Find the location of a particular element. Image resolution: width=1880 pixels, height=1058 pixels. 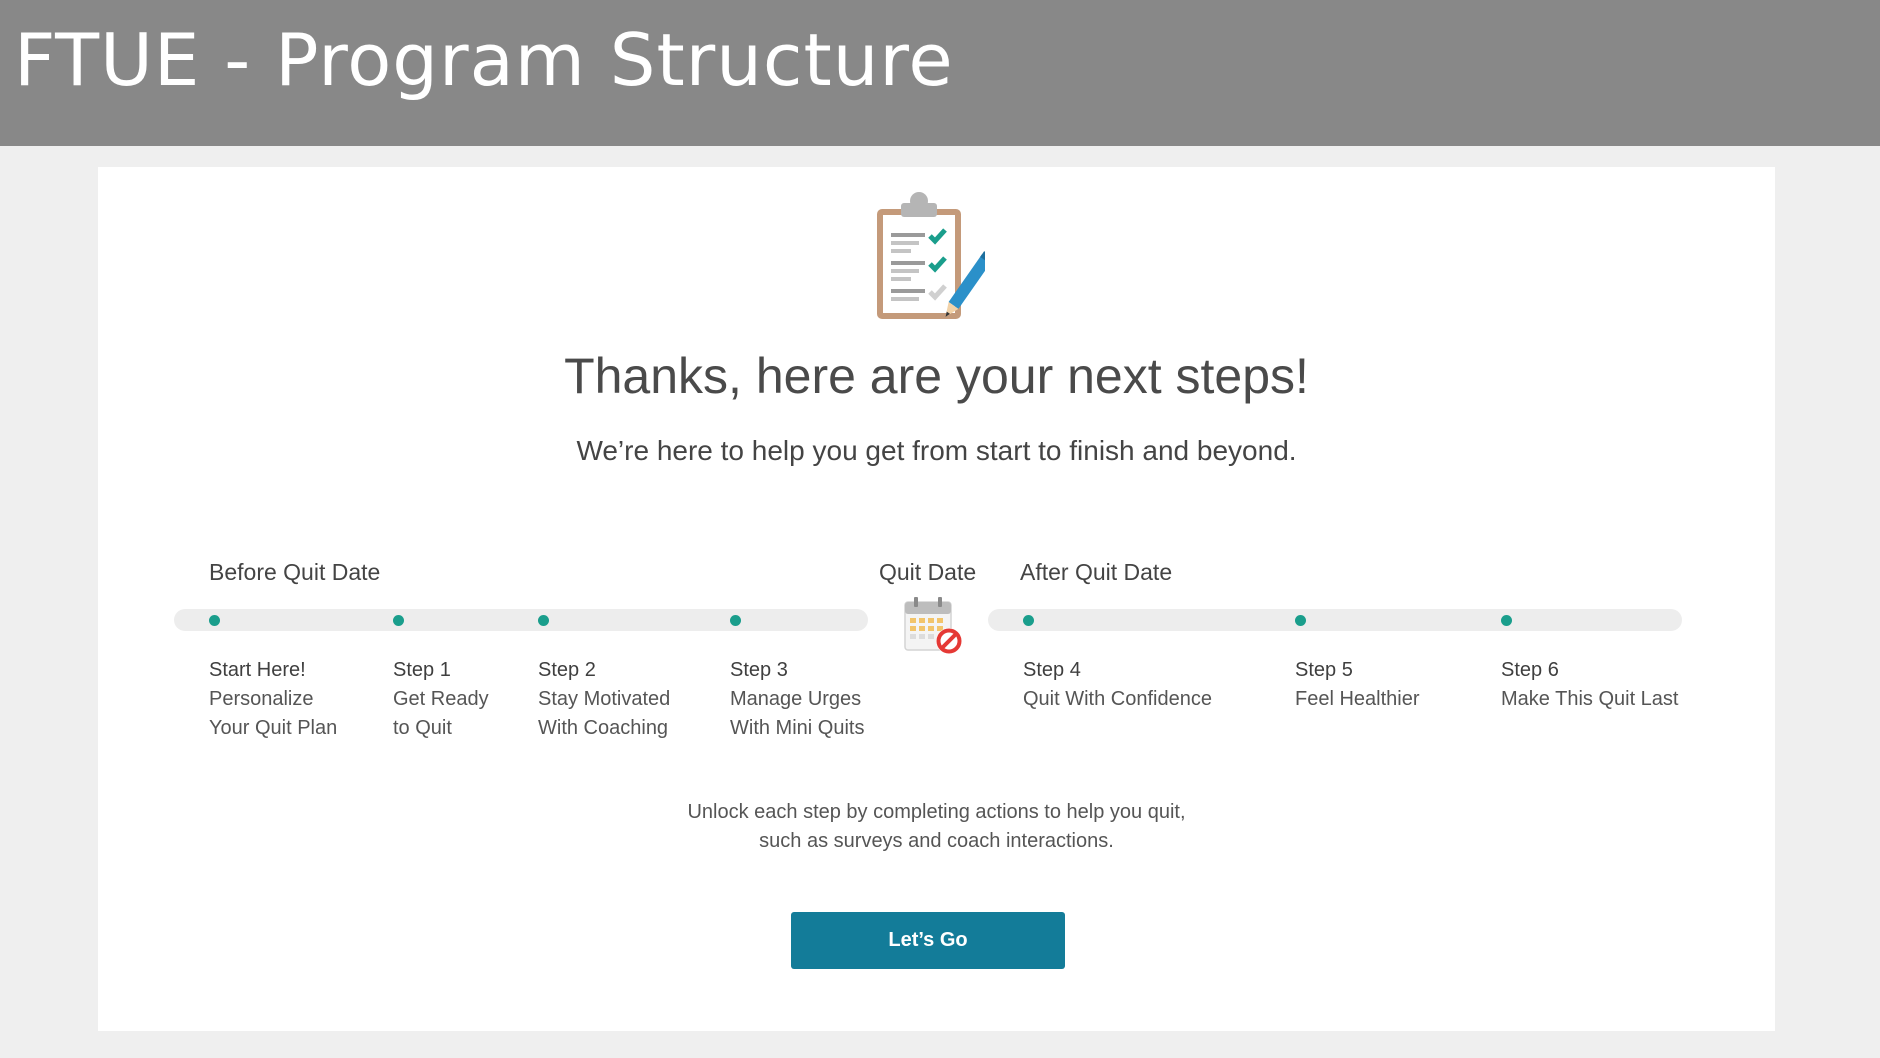

step-description: Quit With Confidence is located at coordinates (1117, 699).